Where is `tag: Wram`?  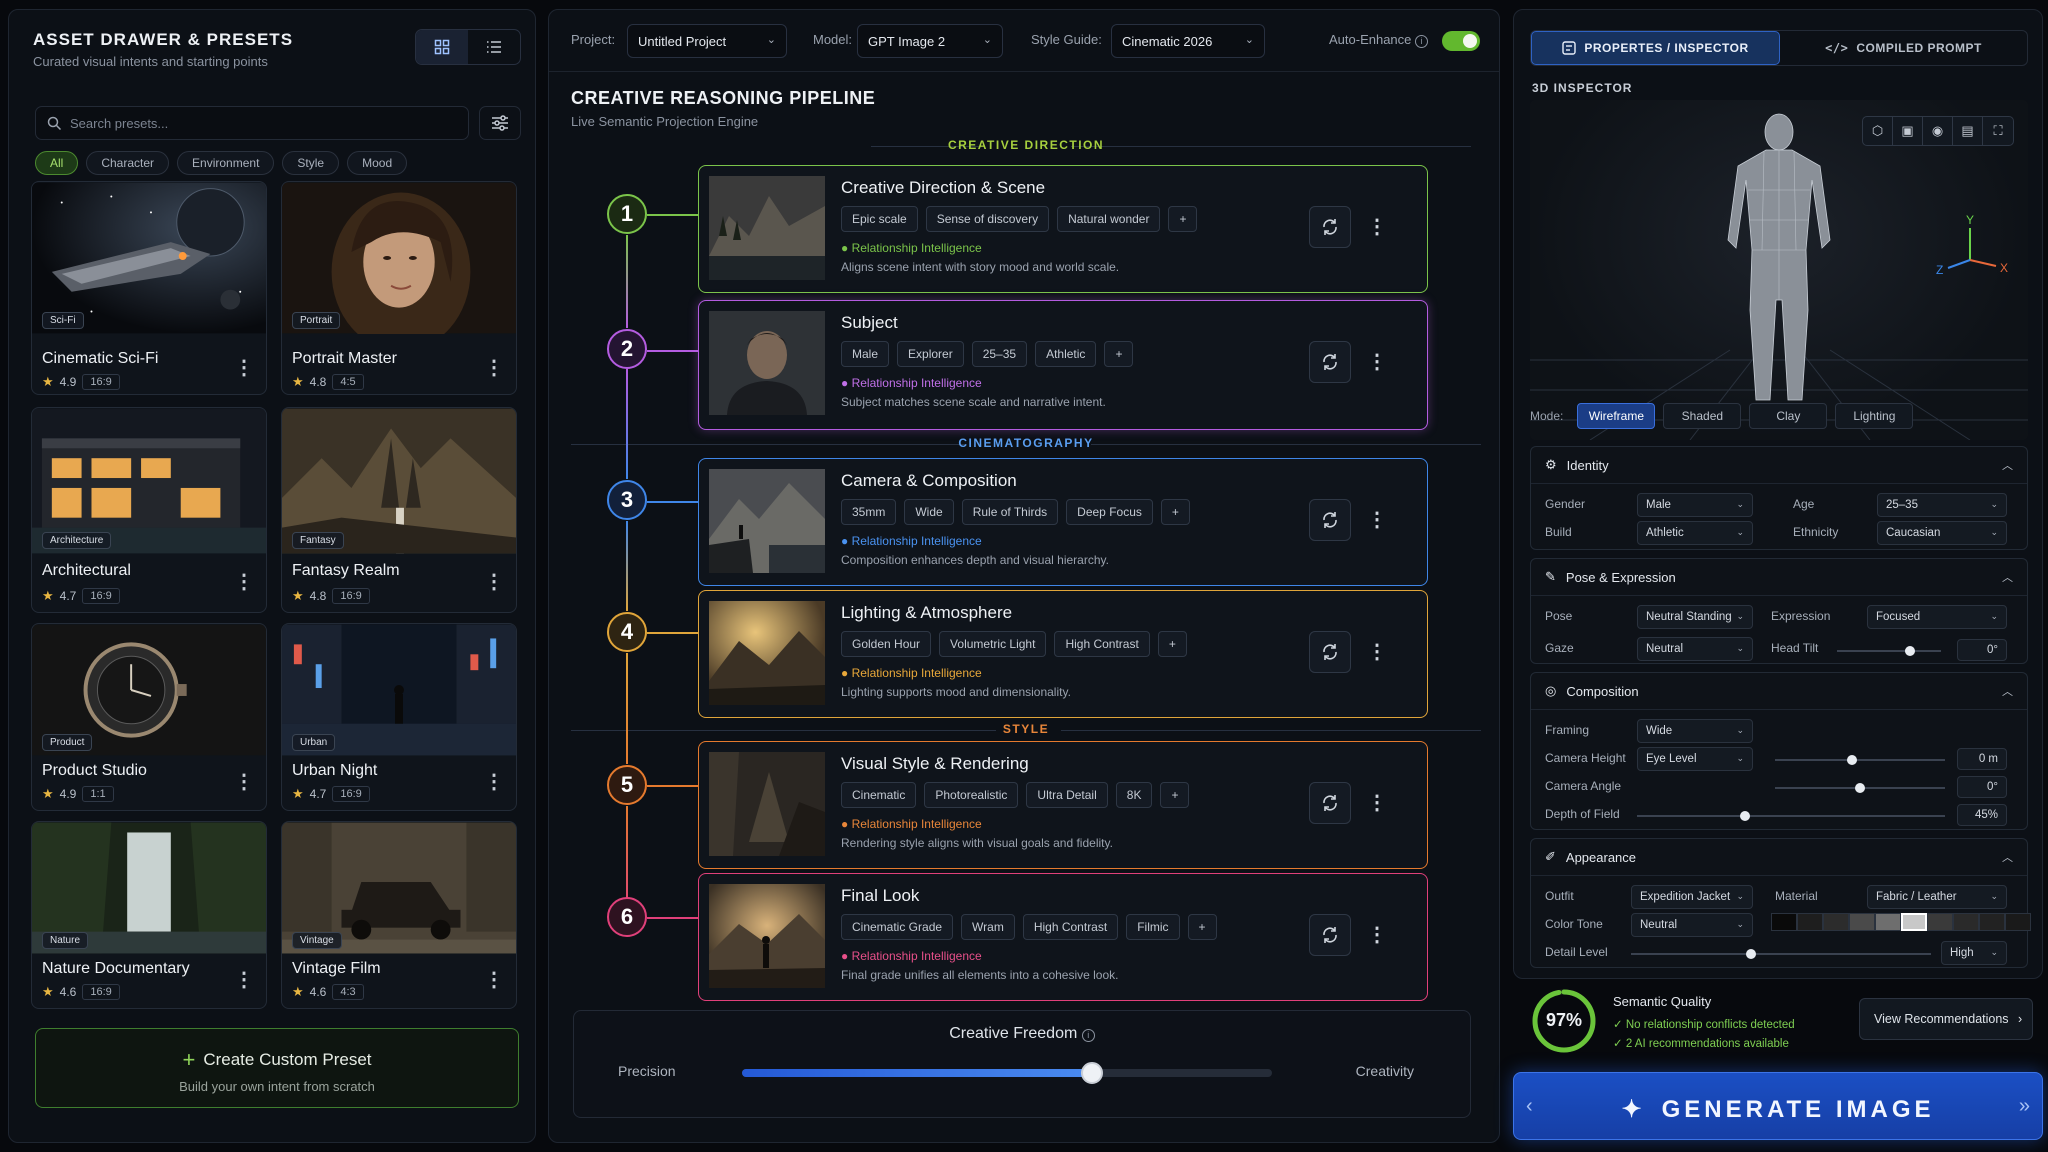
tag: Wram is located at coordinates (988, 927).